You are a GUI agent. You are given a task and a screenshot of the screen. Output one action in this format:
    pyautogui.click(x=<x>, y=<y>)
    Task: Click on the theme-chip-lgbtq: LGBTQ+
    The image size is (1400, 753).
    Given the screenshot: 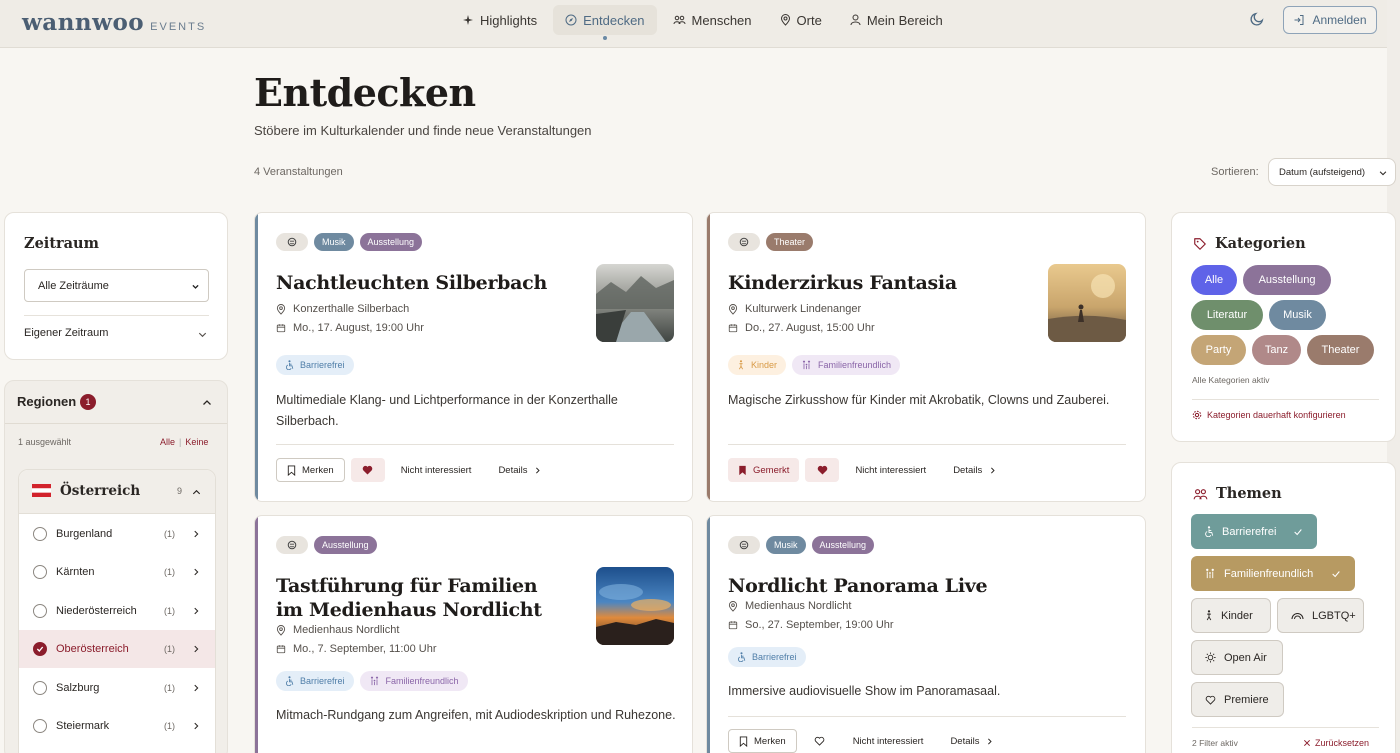 What is the action you would take?
    pyautogui.click(x=1320, y=615)
    